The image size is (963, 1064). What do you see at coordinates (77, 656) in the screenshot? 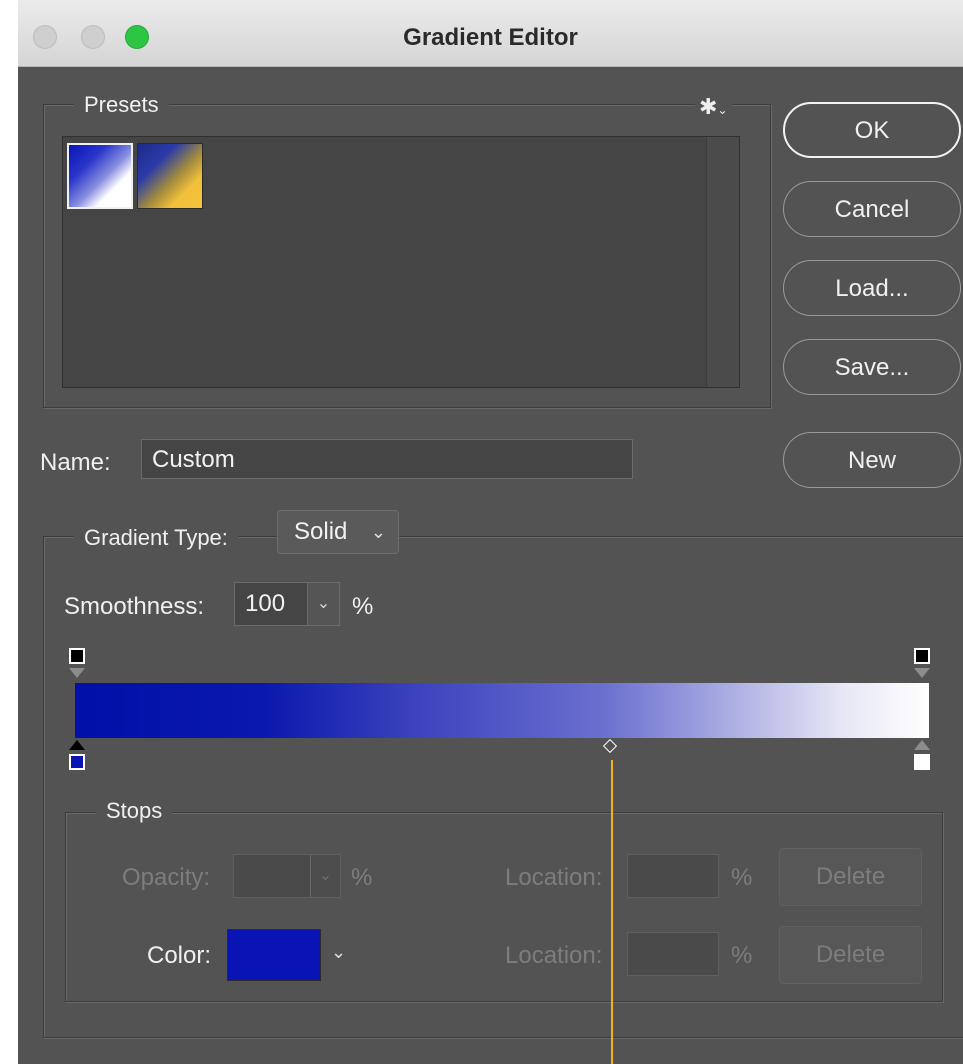
I see `opacity-stop-left` at bounding box center [77, 656].